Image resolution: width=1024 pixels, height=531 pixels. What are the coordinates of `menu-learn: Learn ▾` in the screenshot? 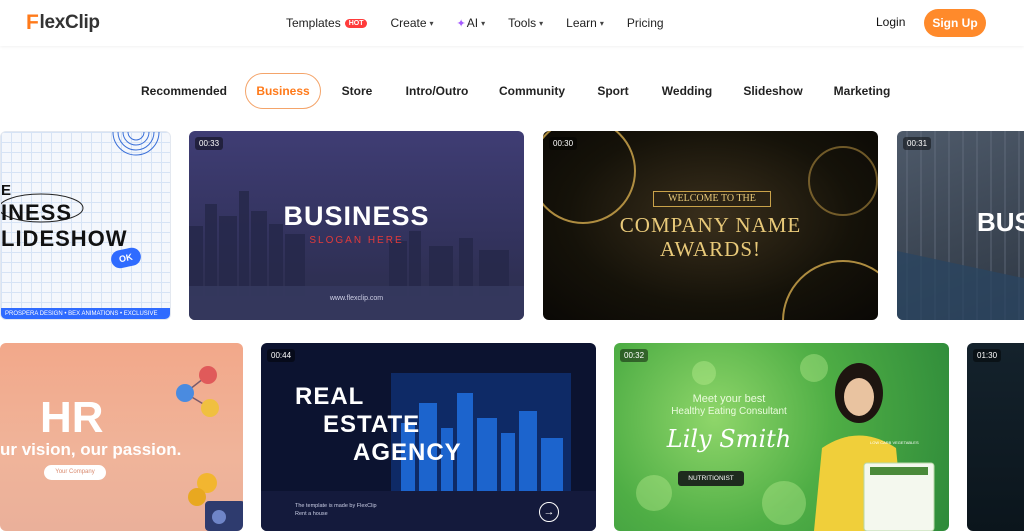 It's located at (585, 23).